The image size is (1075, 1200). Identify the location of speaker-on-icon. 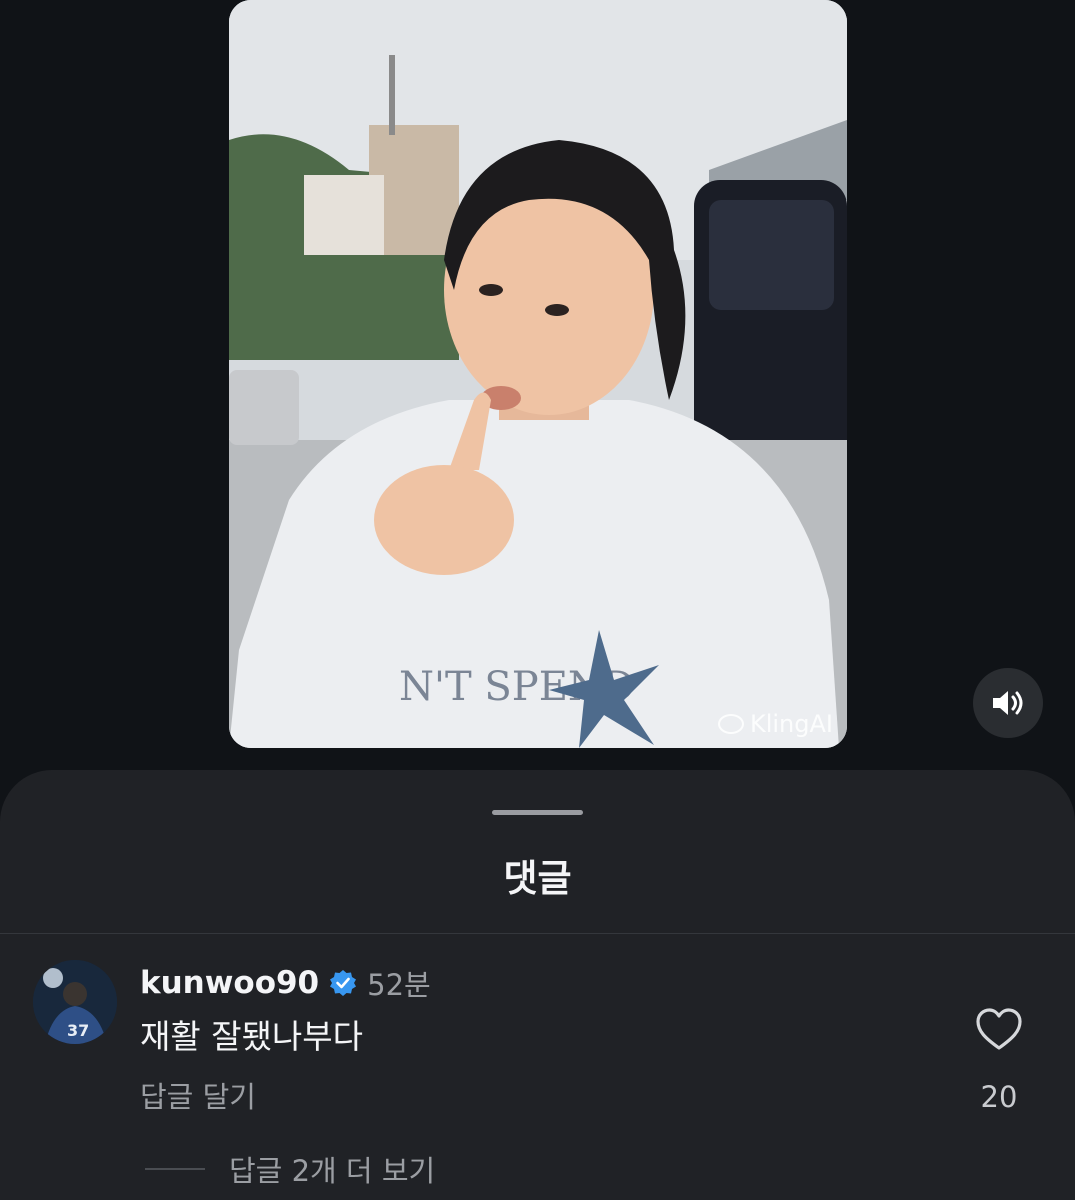
(1008, 703).